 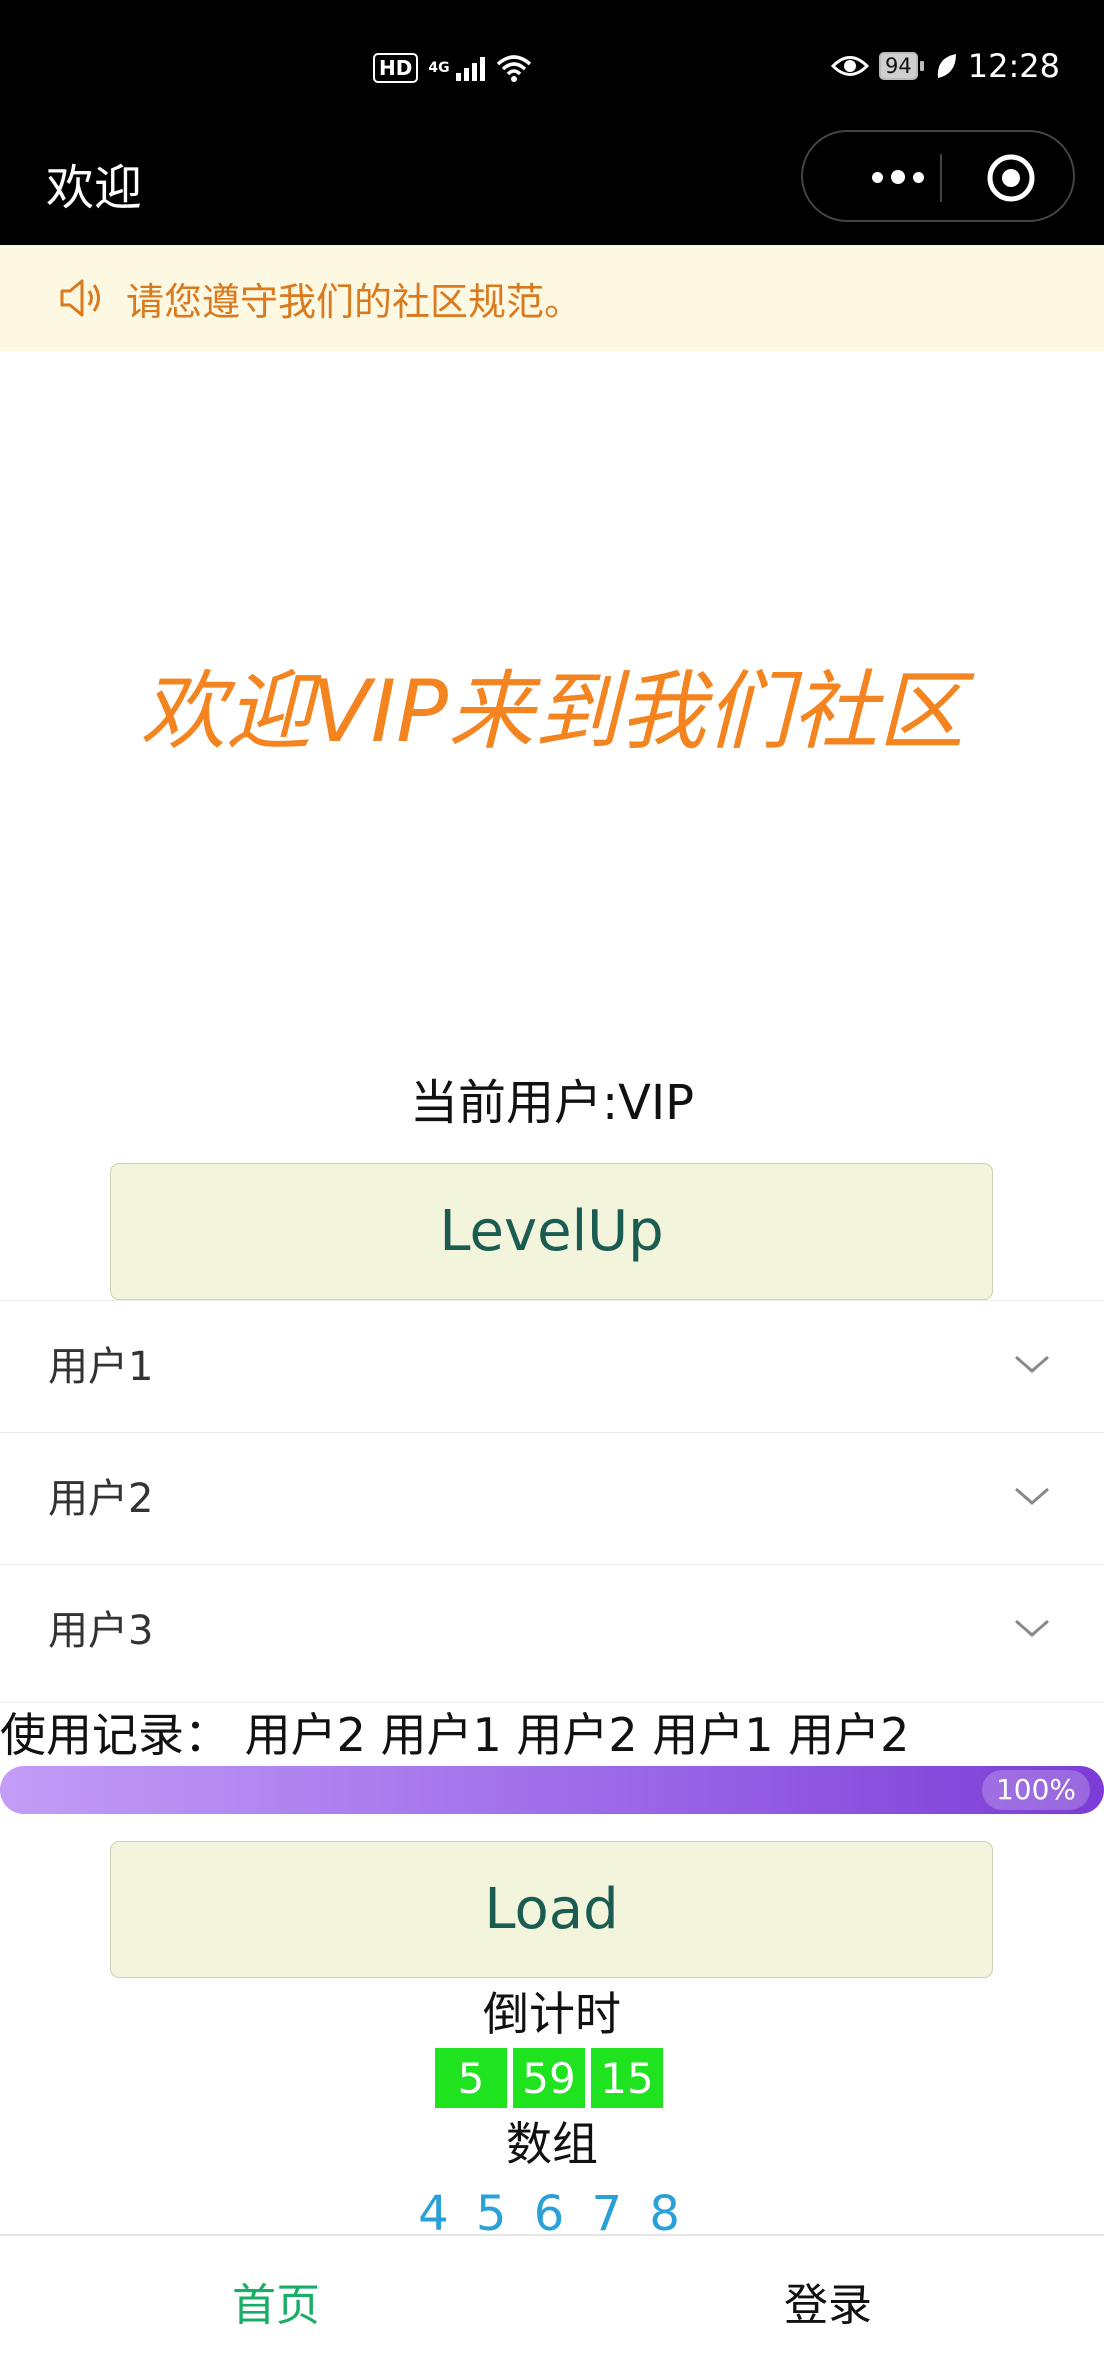 I want to click on notice-bar: 请您遵守我们的社区规范。, so click(x=552, y=298).